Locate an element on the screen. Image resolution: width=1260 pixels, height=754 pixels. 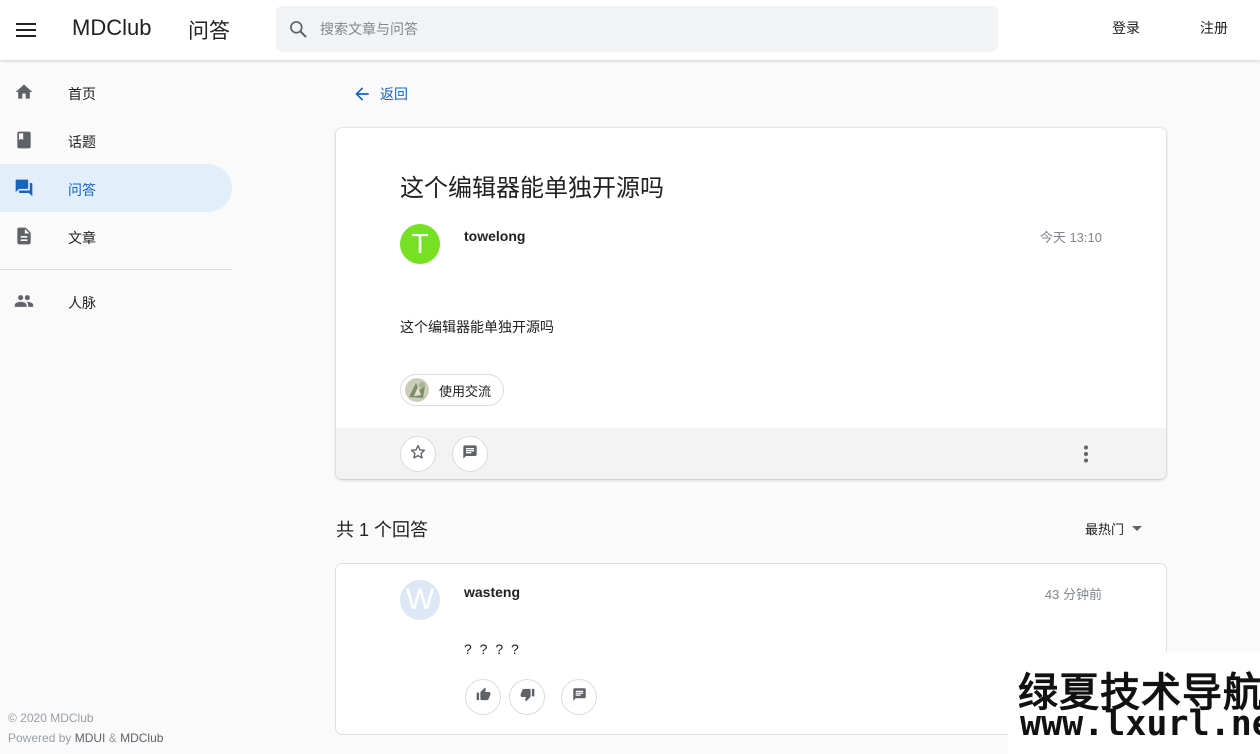
avatar-letter: W is located at coordinates (420, 599).